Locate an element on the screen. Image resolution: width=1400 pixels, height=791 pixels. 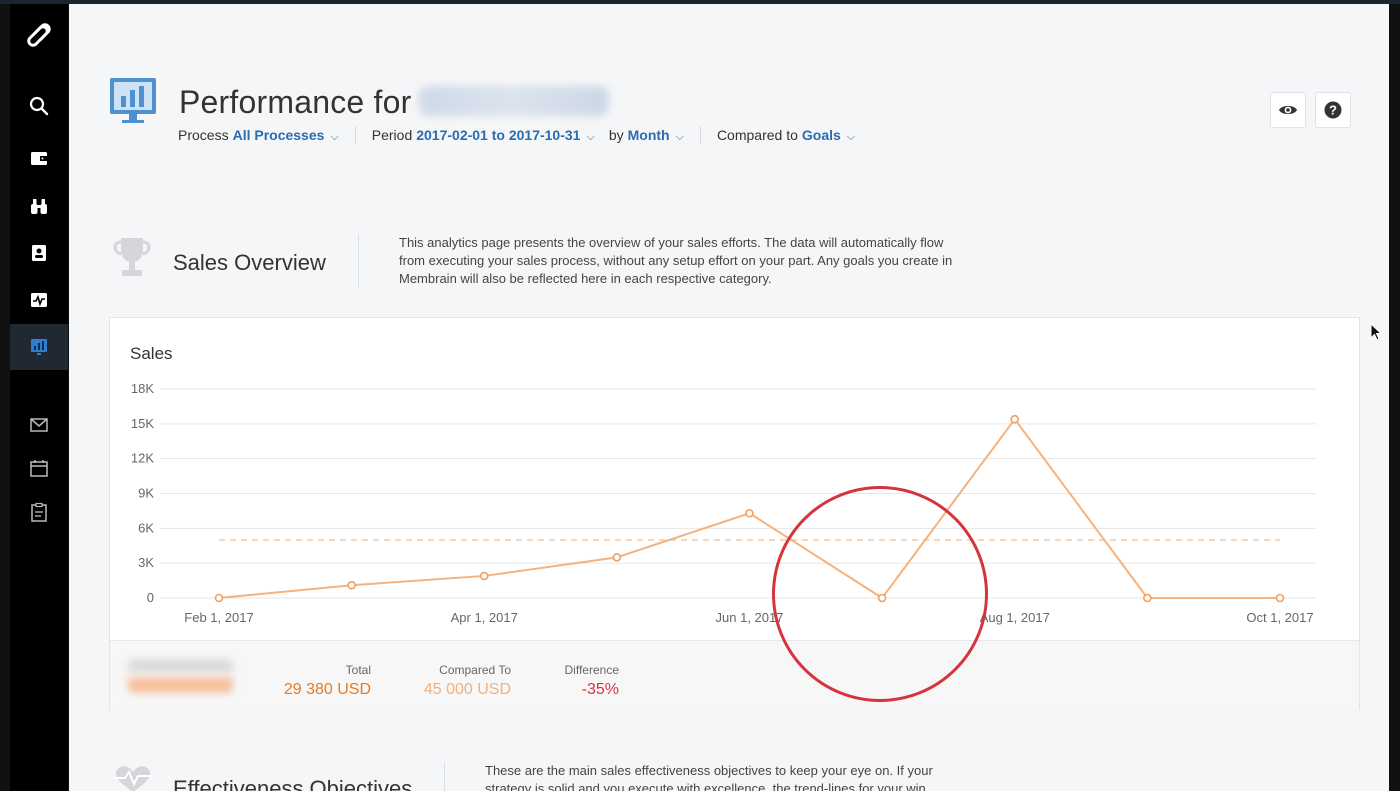
preview-button is located at coordinates (1288, 110).